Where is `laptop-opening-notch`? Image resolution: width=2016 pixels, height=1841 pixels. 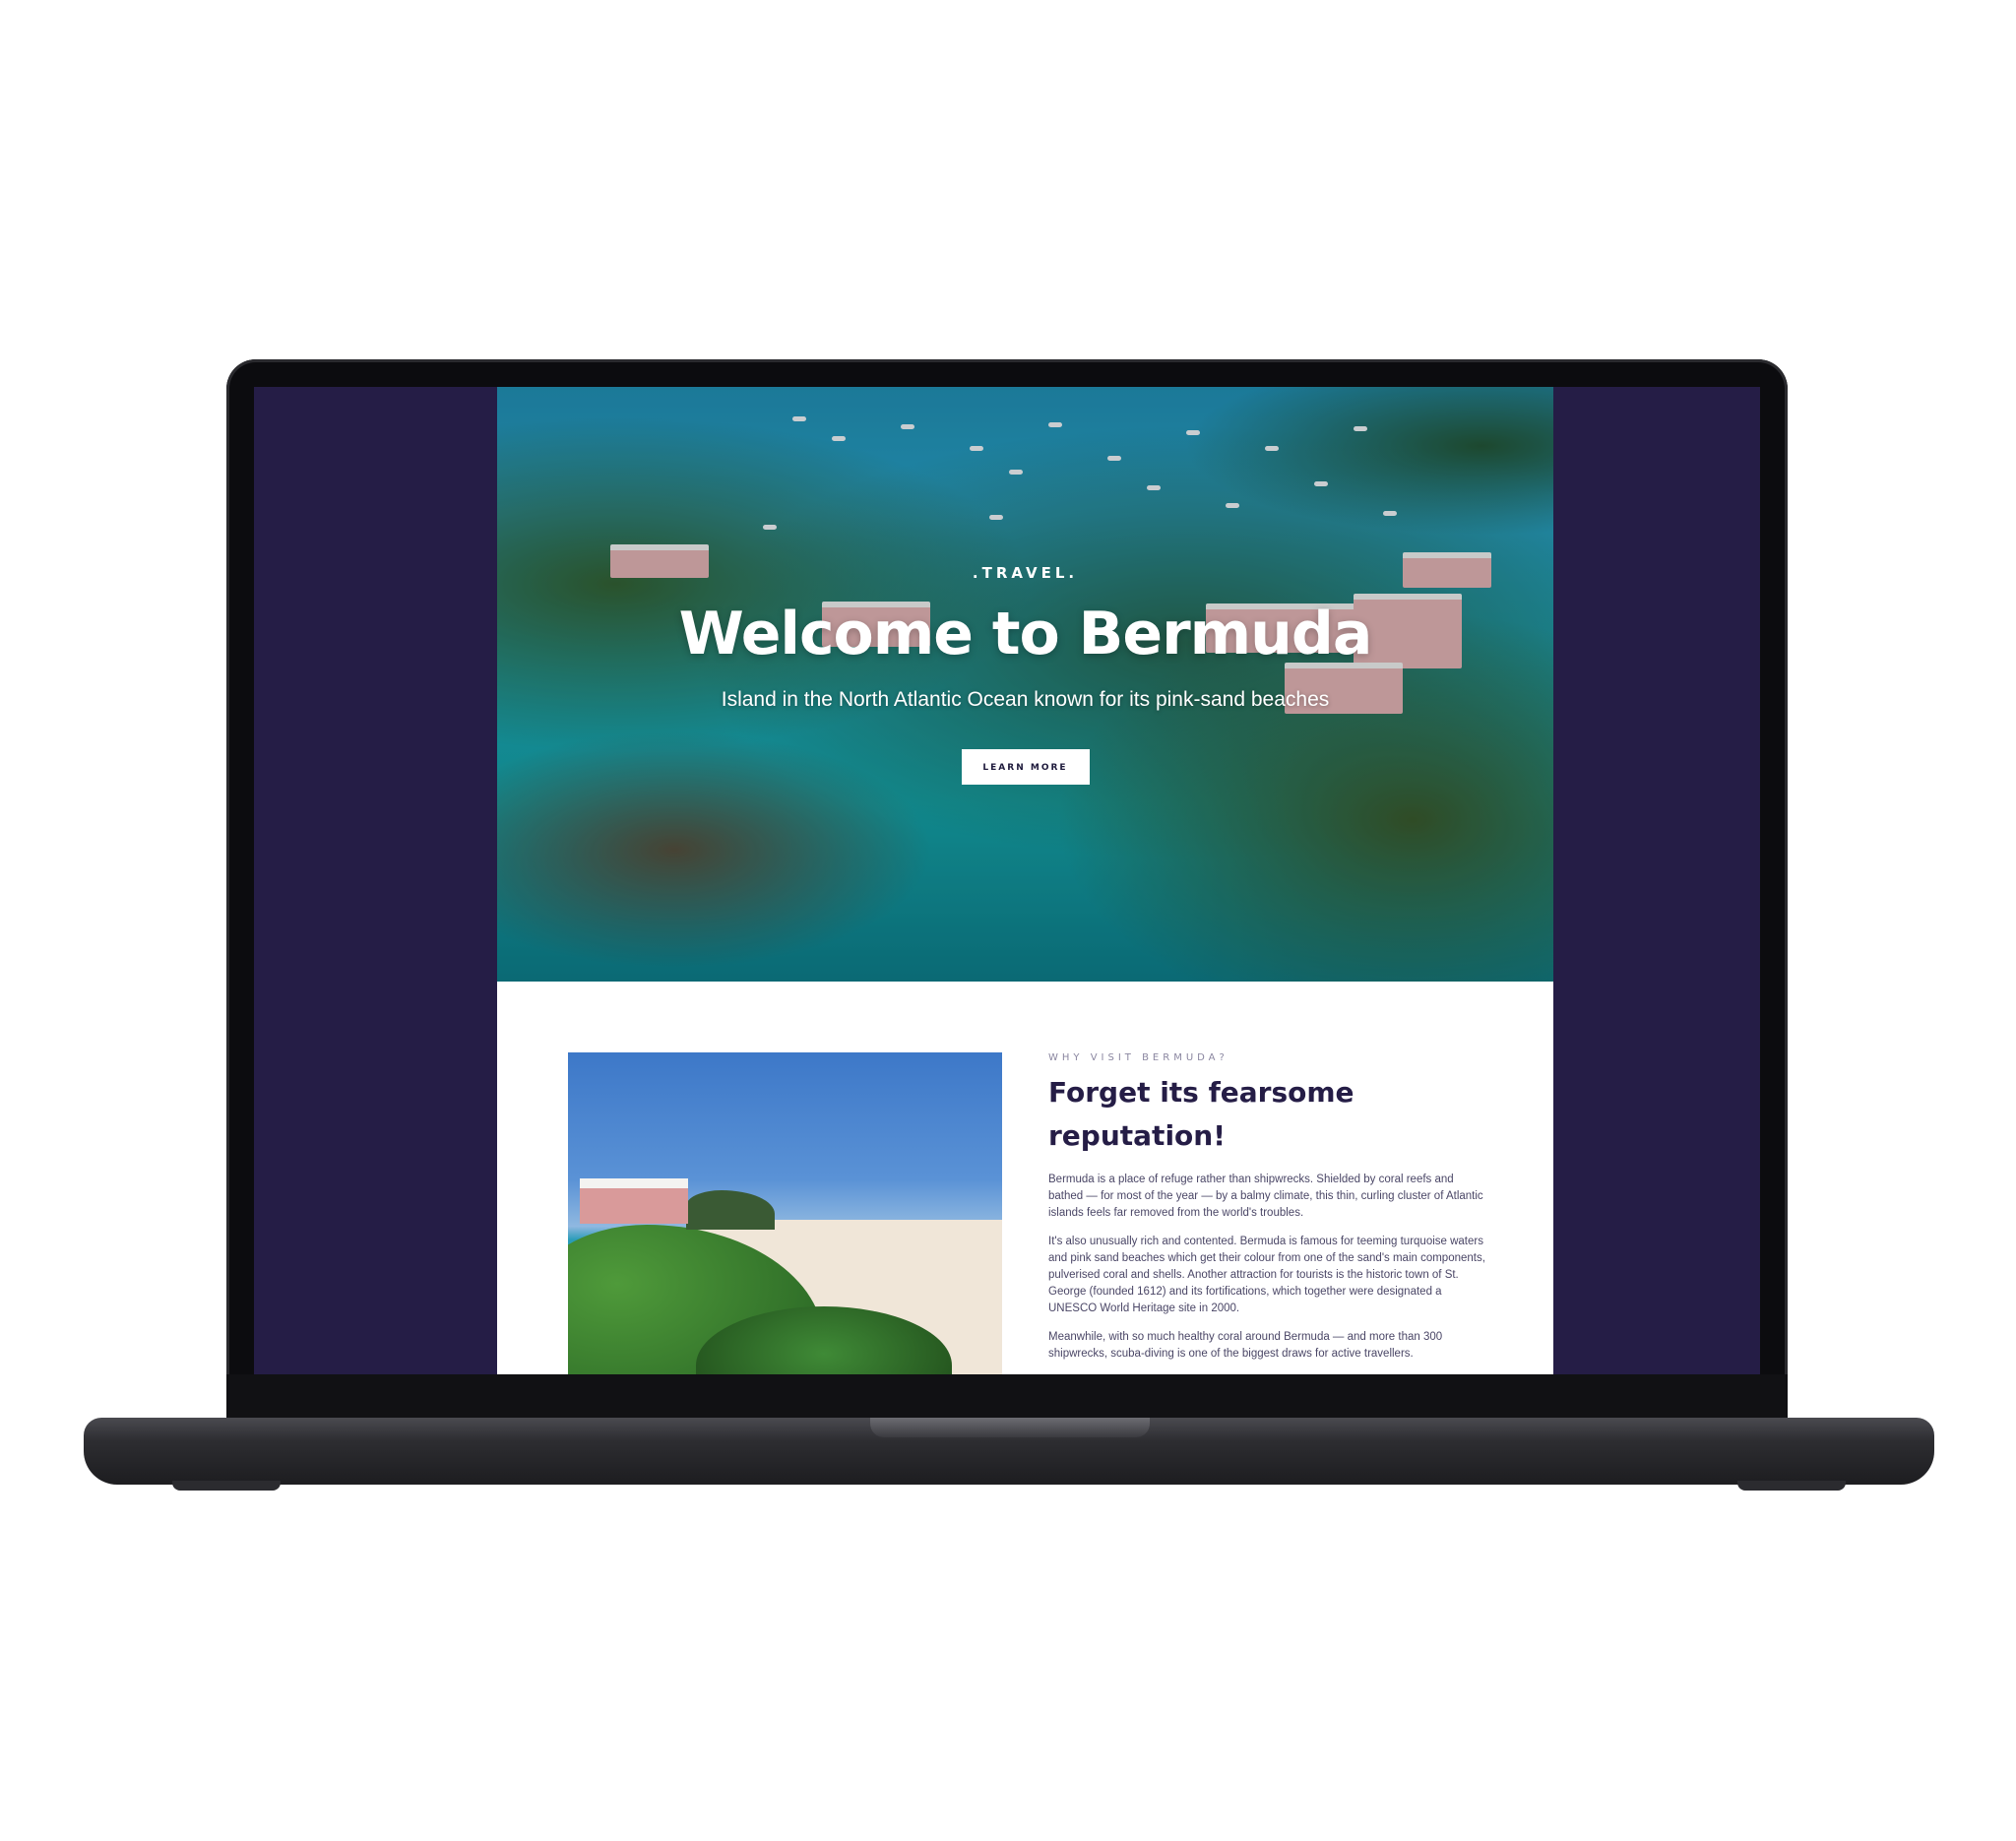 laptop-opening-notch is located at coordinates (1010, 1427).